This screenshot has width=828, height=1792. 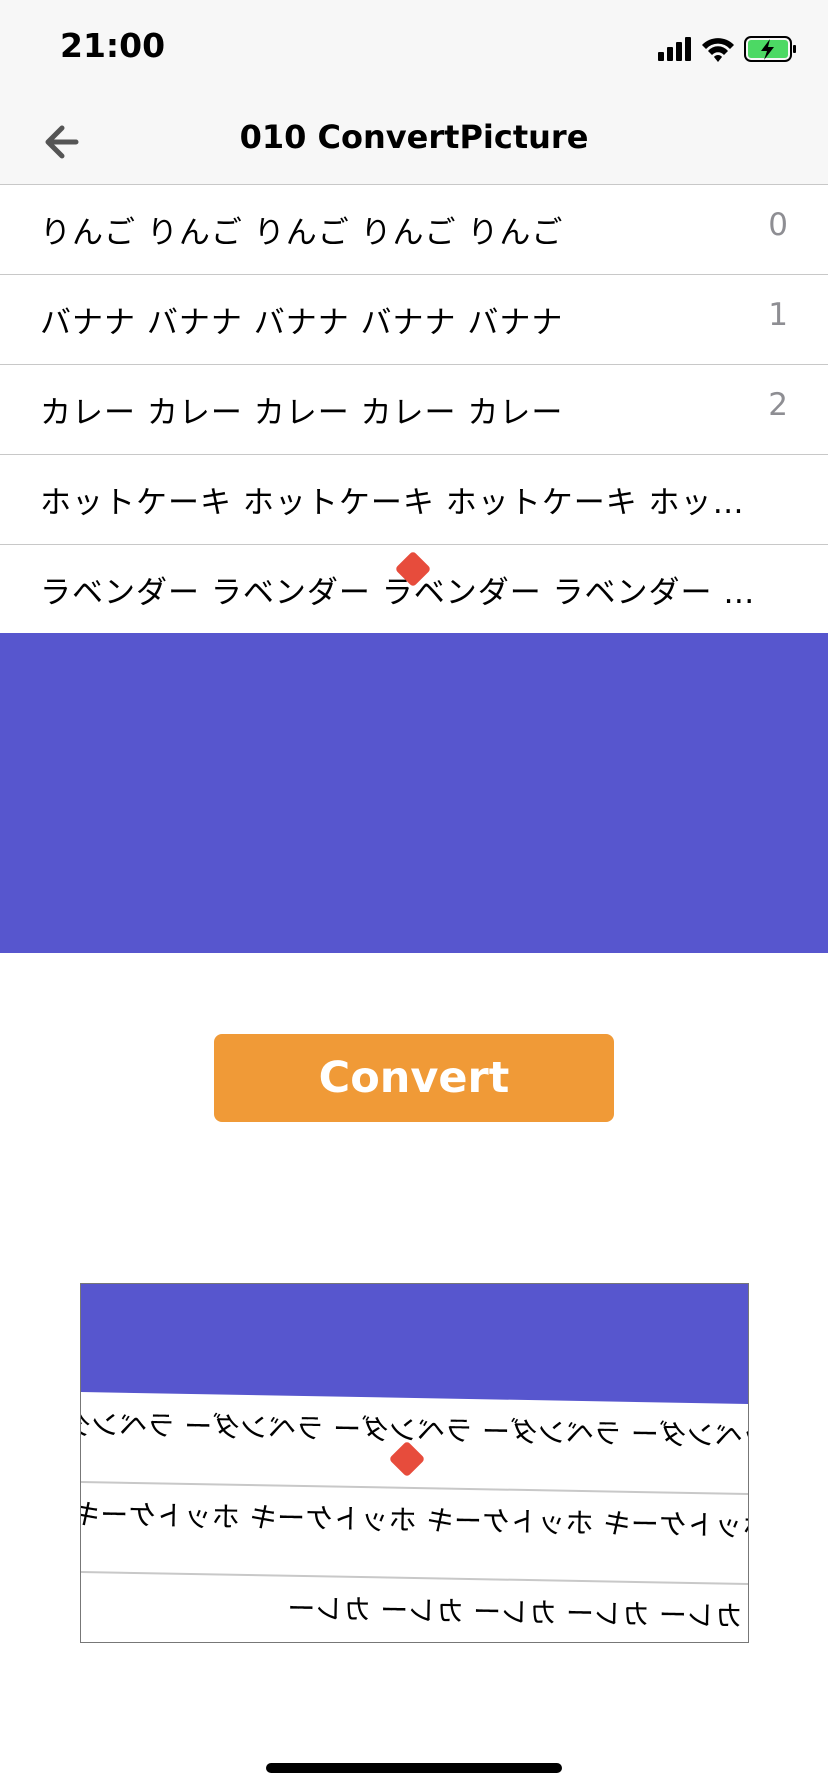 What do you see at coordinates (515, 1612) in the screenshot?
I see `preview-row-text: カレー カレー カレー カレー カレー` at bounding box center [515, 1612].